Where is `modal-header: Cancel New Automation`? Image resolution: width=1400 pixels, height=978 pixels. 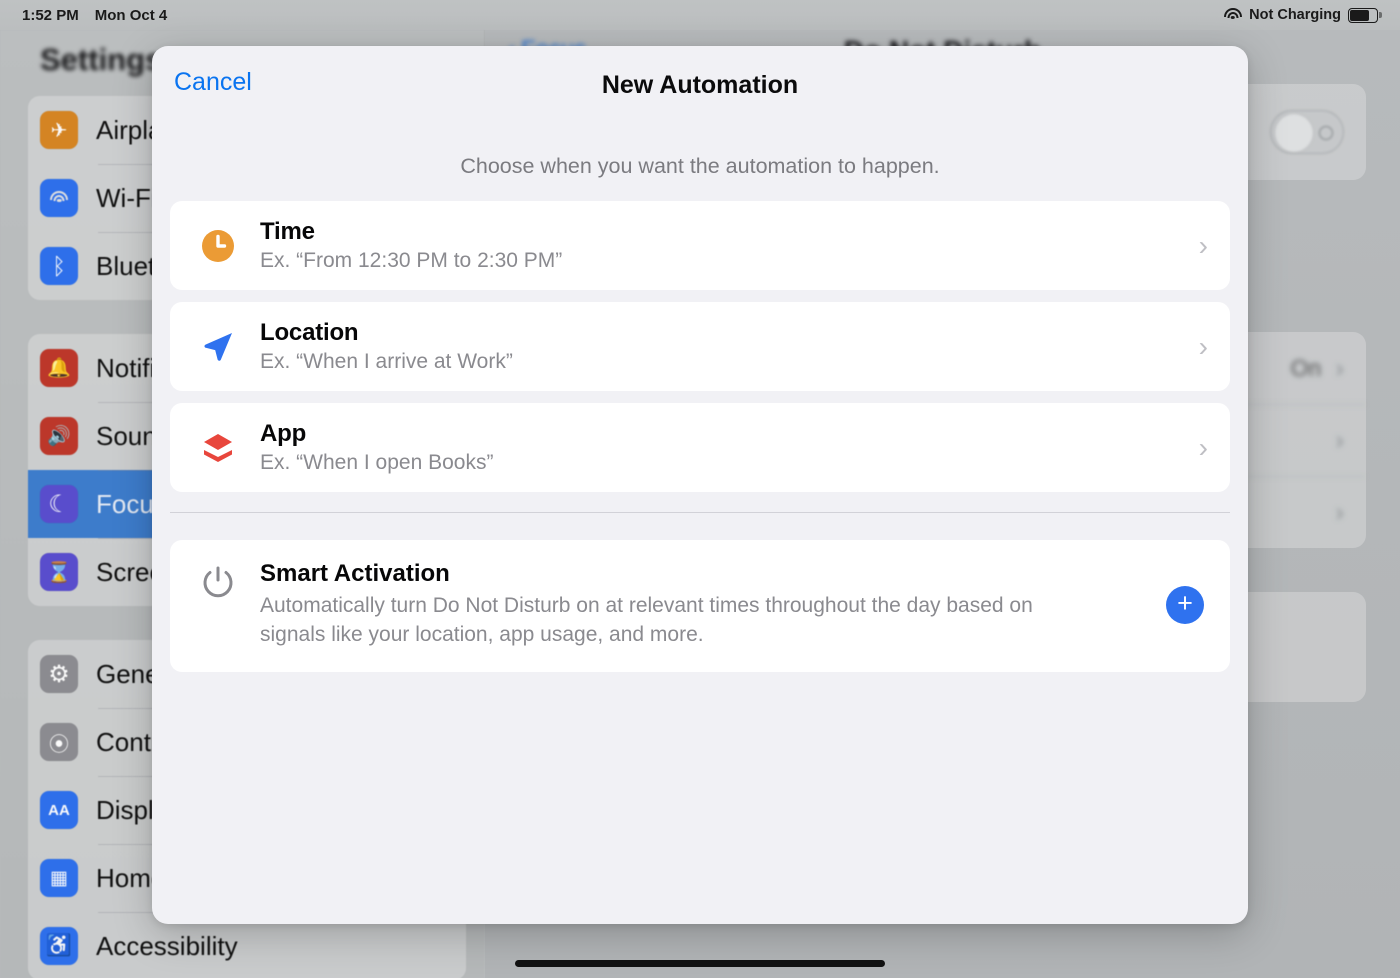 modal-header: Cancel New Automation is located at coordinates (700, 83).